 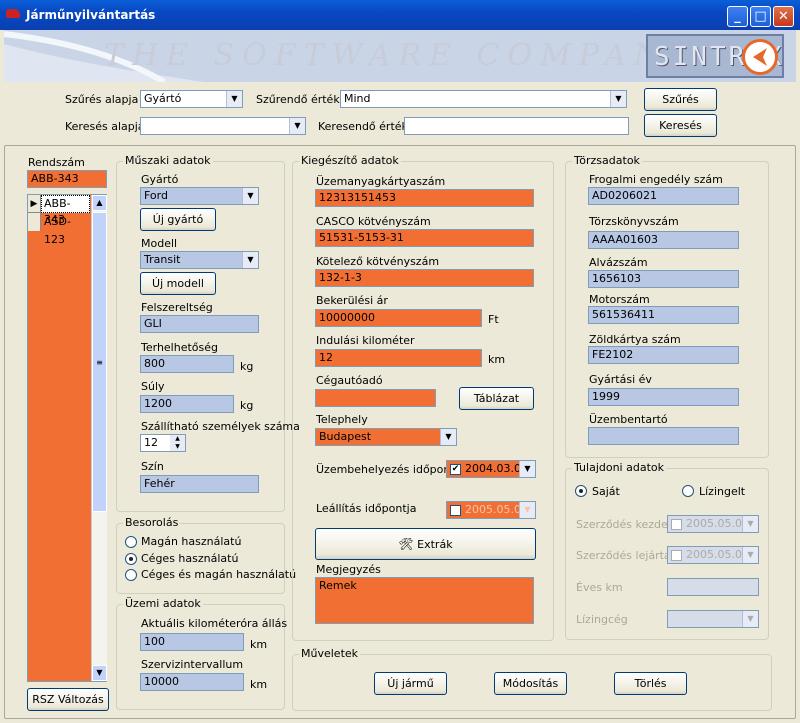 What do you see at coordinates (663, 436) in the screenshot?
I see `uzembentarto-input` at bounding box center [663, 436].